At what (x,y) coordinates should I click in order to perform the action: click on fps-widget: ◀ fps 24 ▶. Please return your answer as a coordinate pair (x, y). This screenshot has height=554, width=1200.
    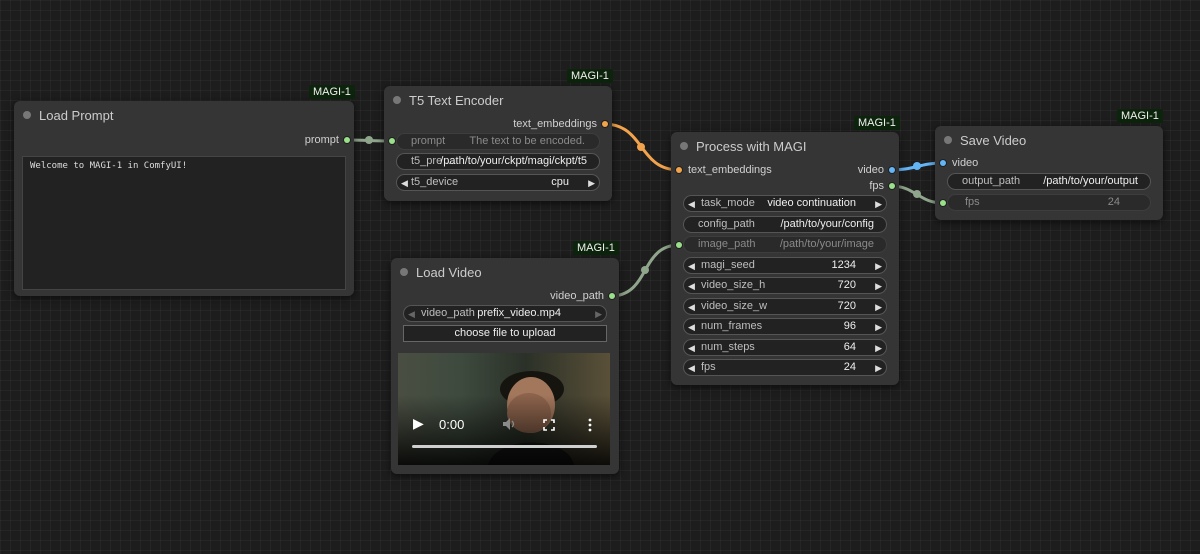
    Looking at the image, I should click on (785, 367).